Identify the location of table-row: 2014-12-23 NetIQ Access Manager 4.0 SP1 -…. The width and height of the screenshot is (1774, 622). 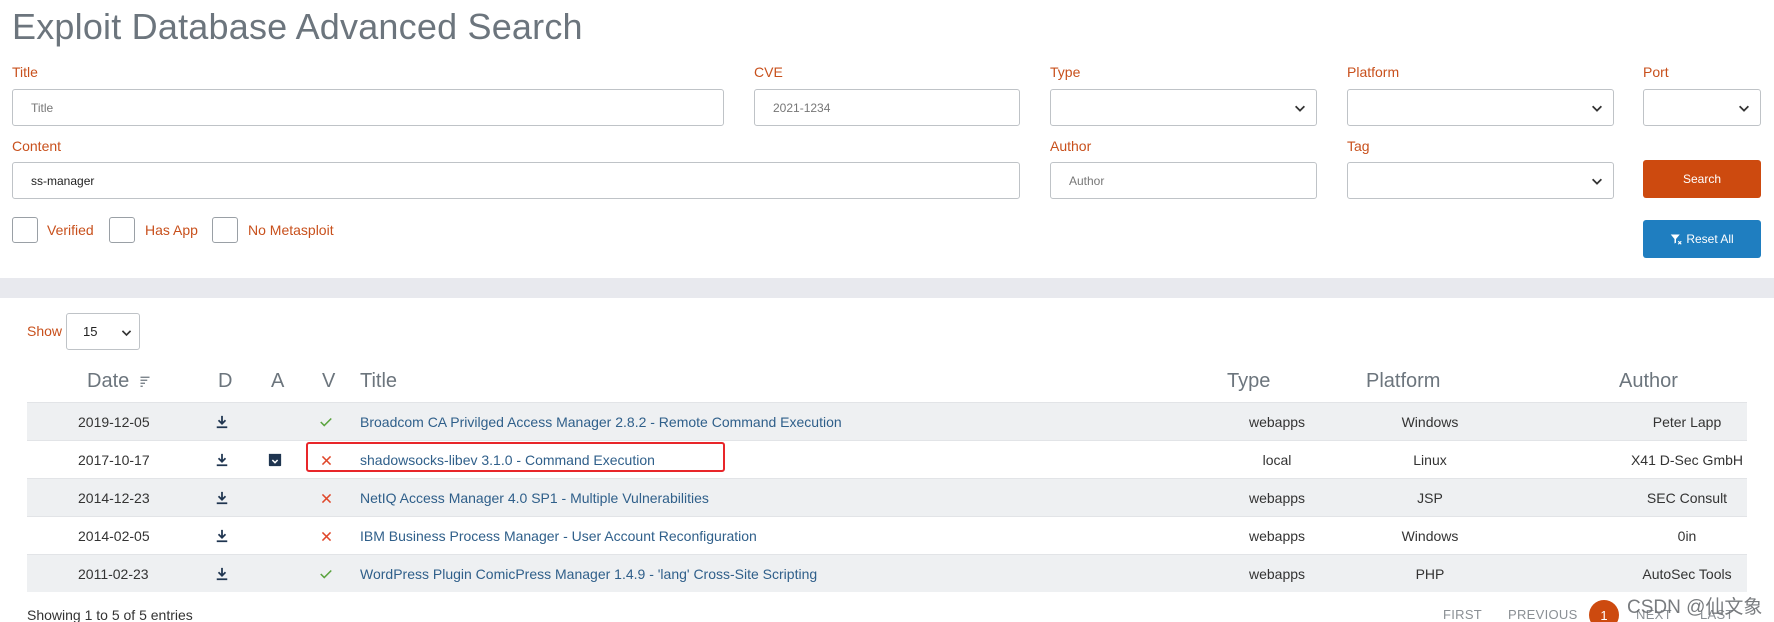
(887, 497).